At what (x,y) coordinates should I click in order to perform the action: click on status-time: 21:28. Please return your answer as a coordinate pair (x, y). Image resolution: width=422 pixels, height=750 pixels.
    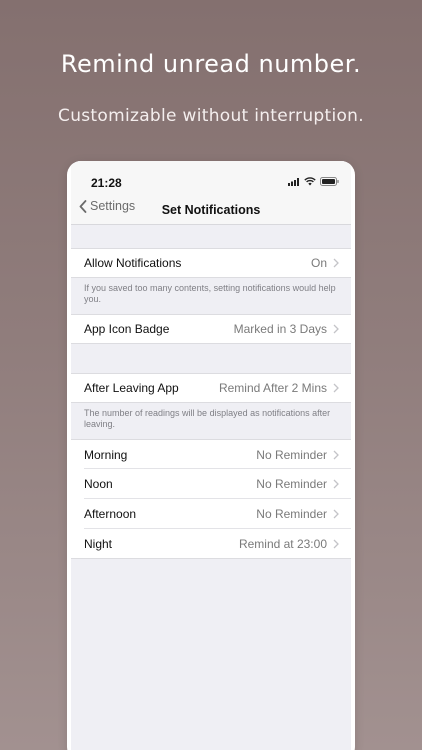
    Looking at the image, I should click on (106, 183).